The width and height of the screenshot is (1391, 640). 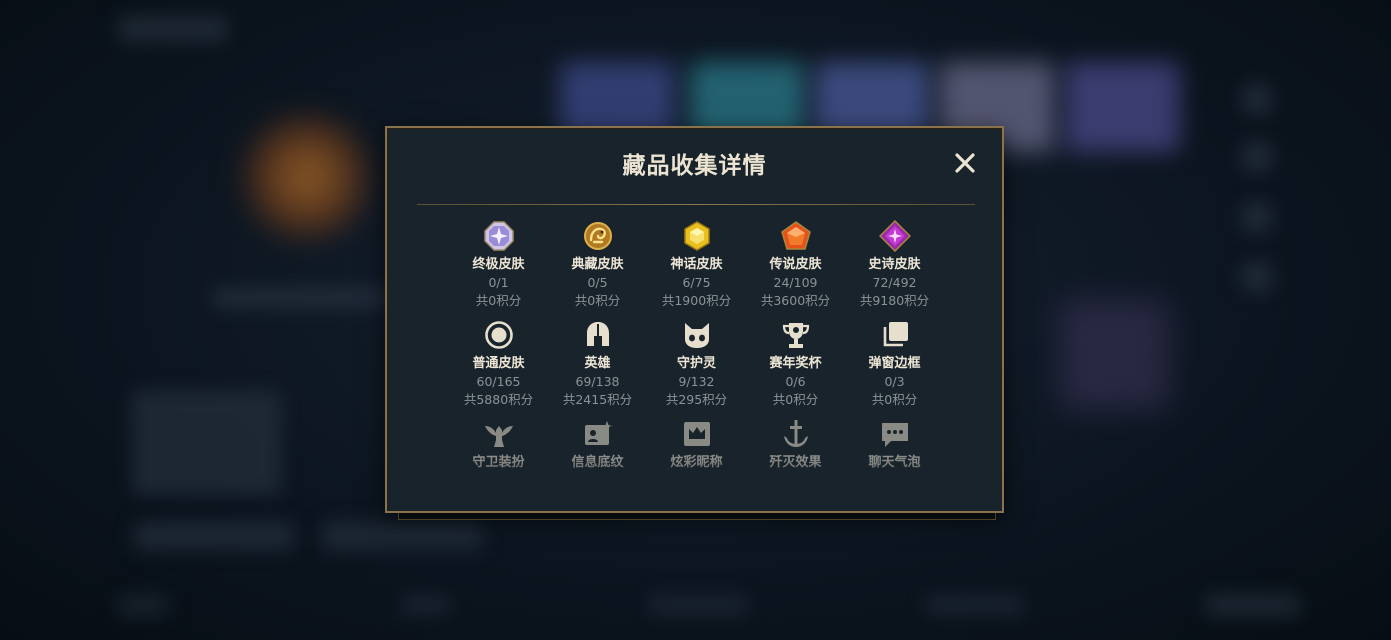 I want to click on bg-title-blur, so click(x=173, y=29).